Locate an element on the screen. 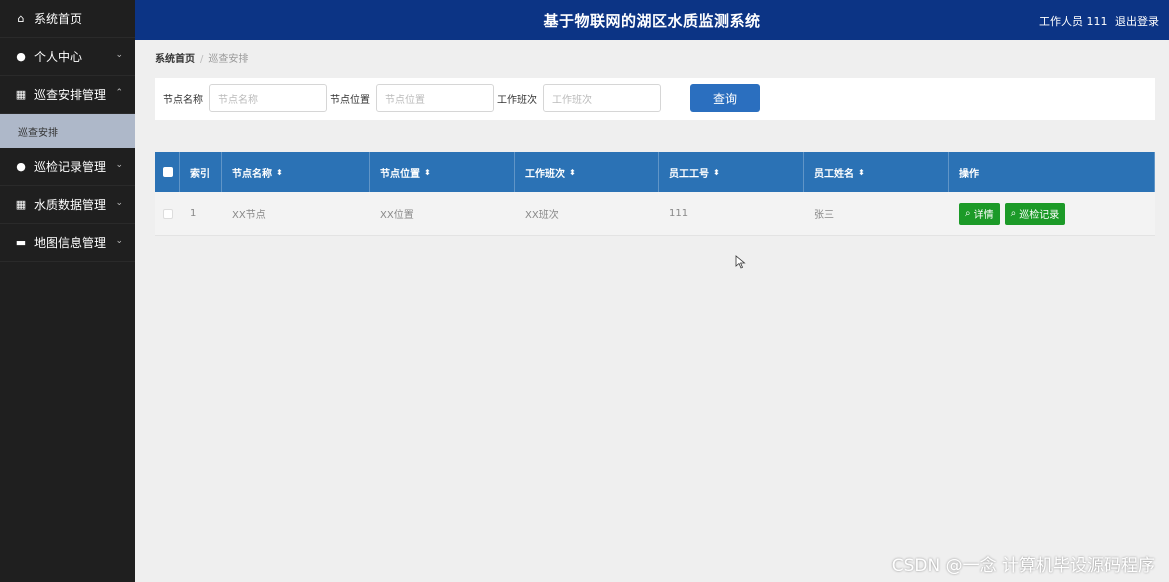  table-header: 索引 节点名称 ⬍ 节点位置 ⬍ 工作班次 ⬍ 员工工号 ⬍ 员工姓名 ⬍ 操作 is located at coordinates (655, 172).